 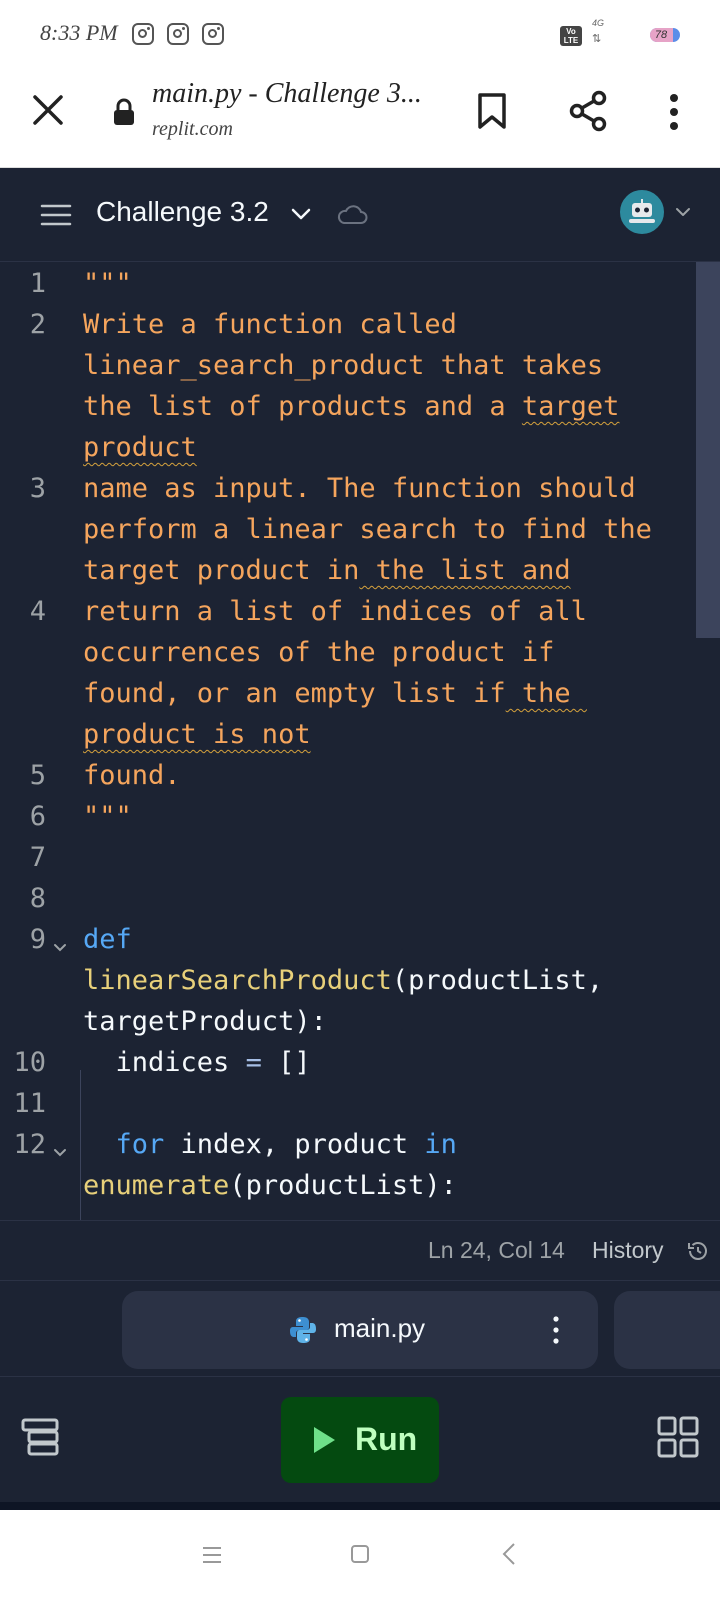 I want to click on run-label: Run, so click(x=386, y=1439).